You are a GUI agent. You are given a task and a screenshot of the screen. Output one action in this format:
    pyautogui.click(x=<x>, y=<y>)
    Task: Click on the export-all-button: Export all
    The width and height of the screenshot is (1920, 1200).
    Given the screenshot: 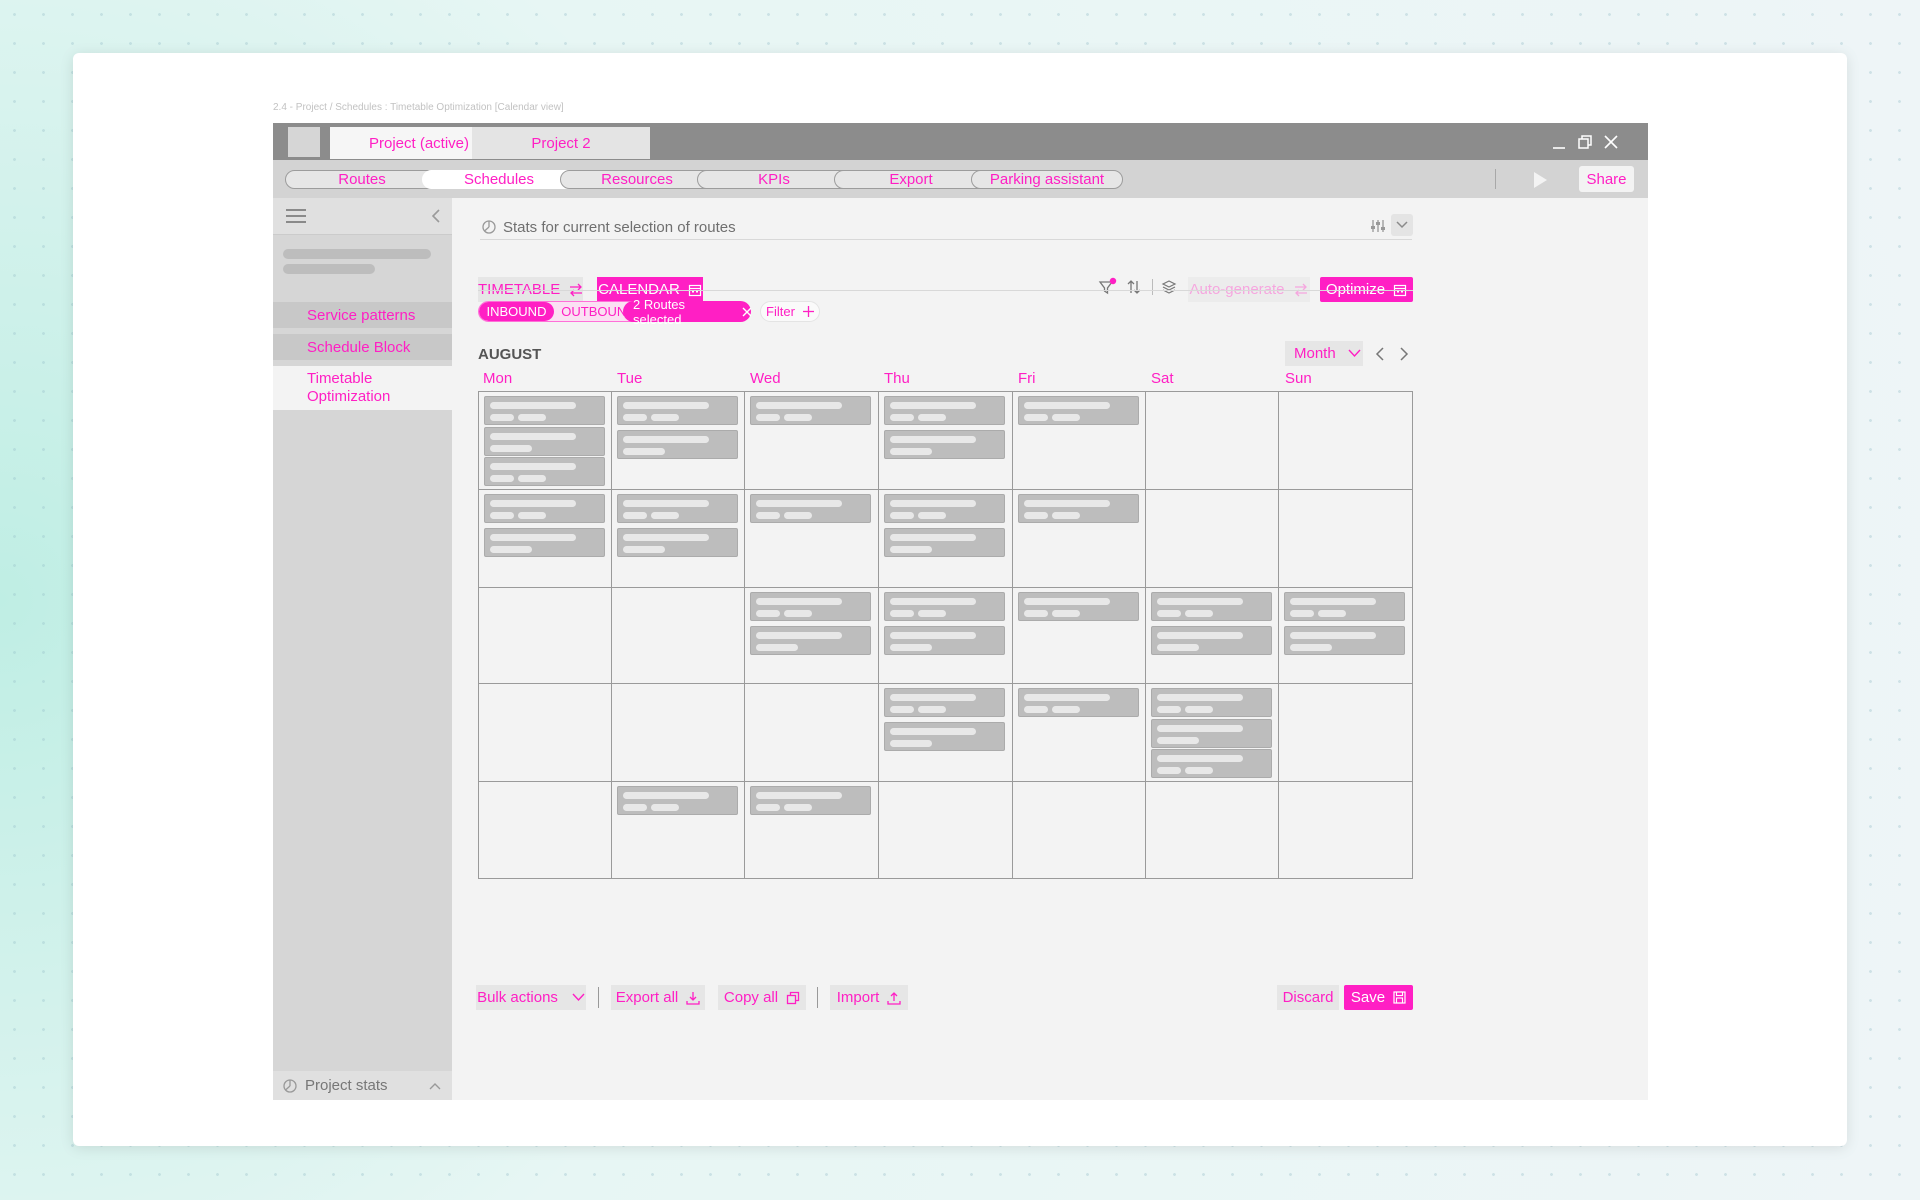 What is the action you would take?
    pyautogui.click(x=658, y=997)
    